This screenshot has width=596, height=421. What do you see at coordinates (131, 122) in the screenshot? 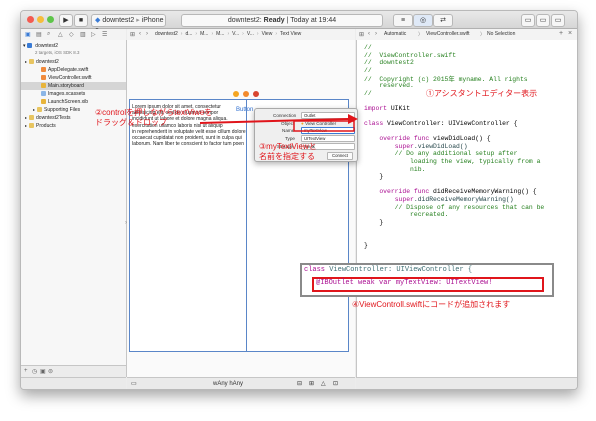
I see `annotation-drag-line2: ドラッグ＆ドロップ` at bounding box center [131, 122].